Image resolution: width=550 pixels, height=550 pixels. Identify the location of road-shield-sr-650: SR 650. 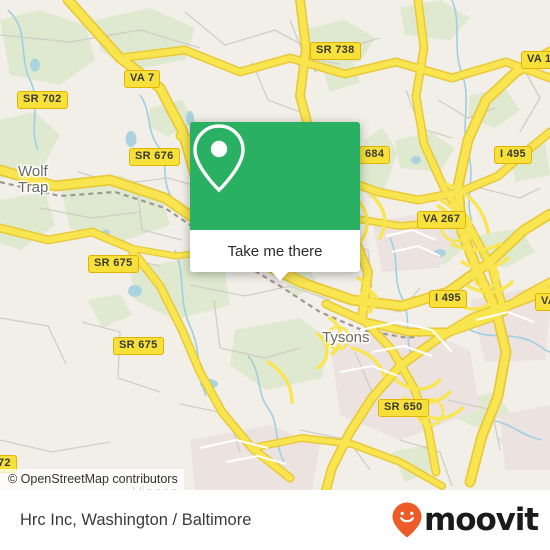
(403, 408).